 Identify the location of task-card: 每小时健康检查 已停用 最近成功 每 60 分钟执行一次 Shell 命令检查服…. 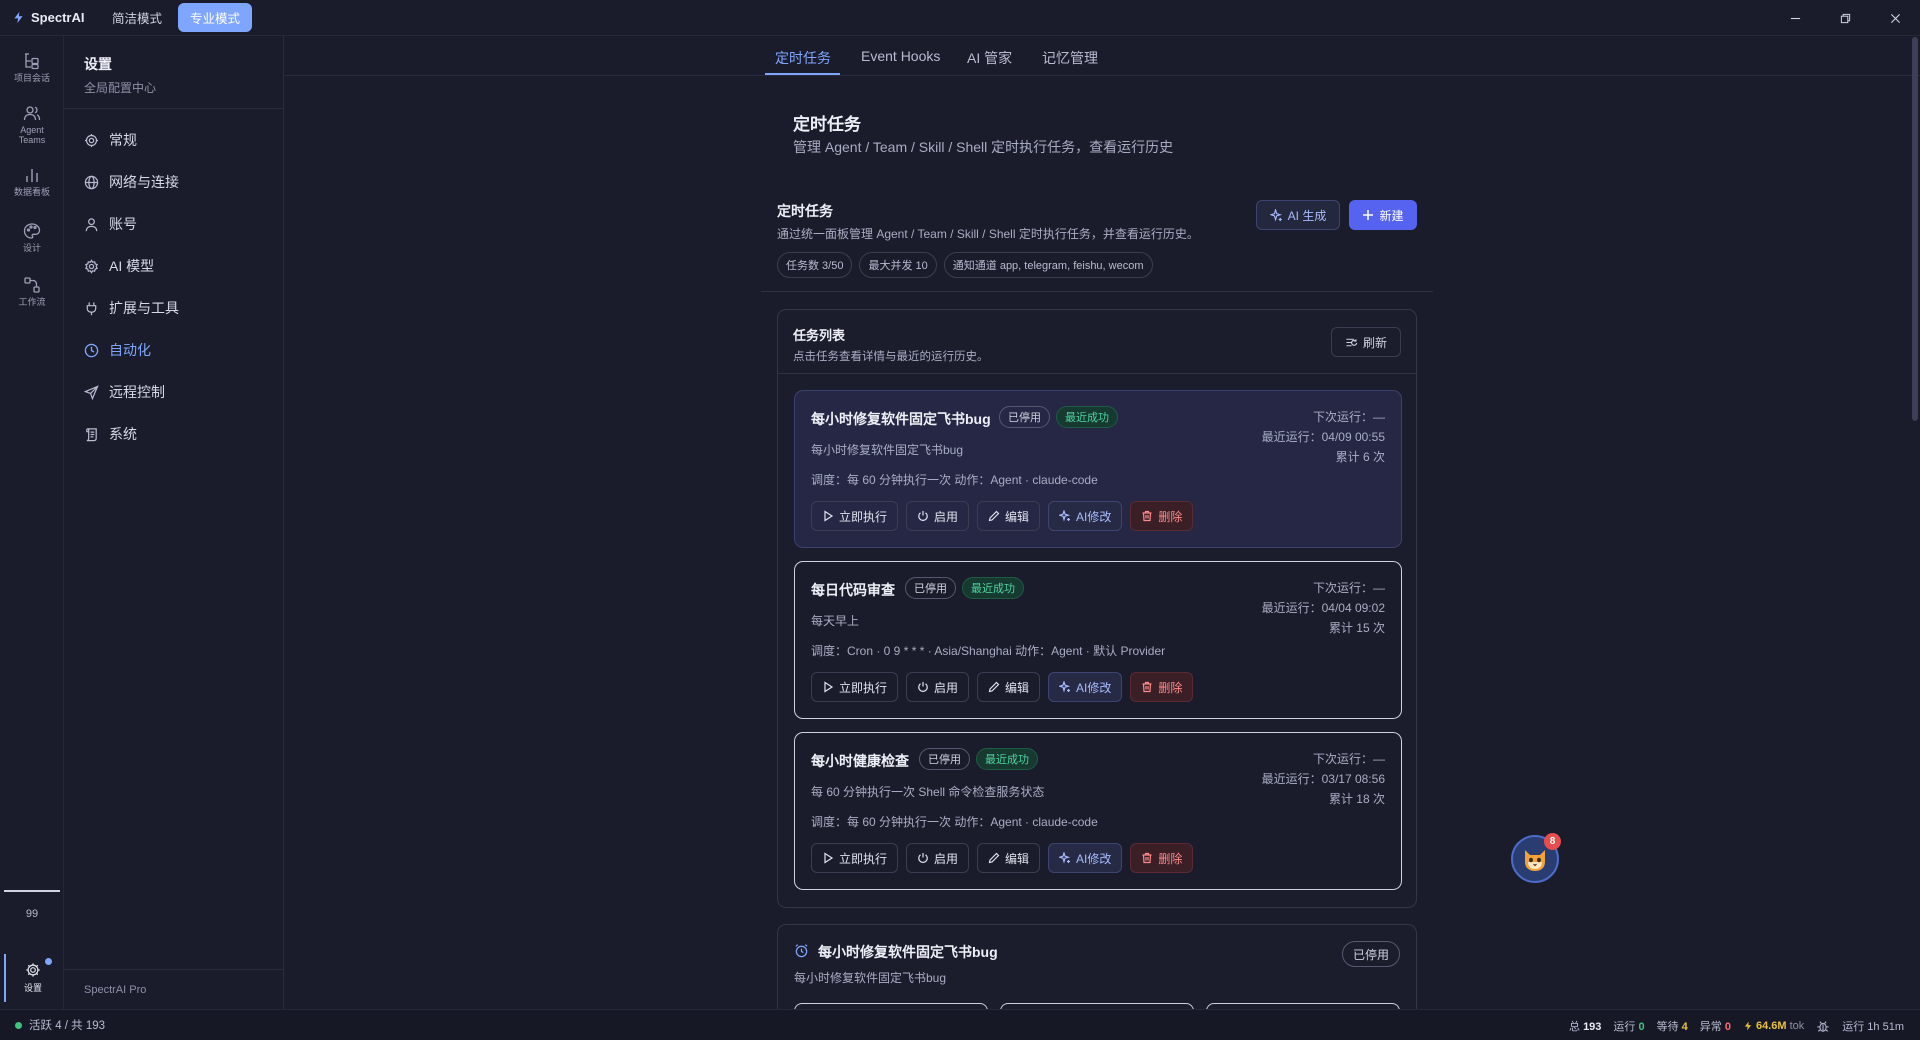
(1098, 811).